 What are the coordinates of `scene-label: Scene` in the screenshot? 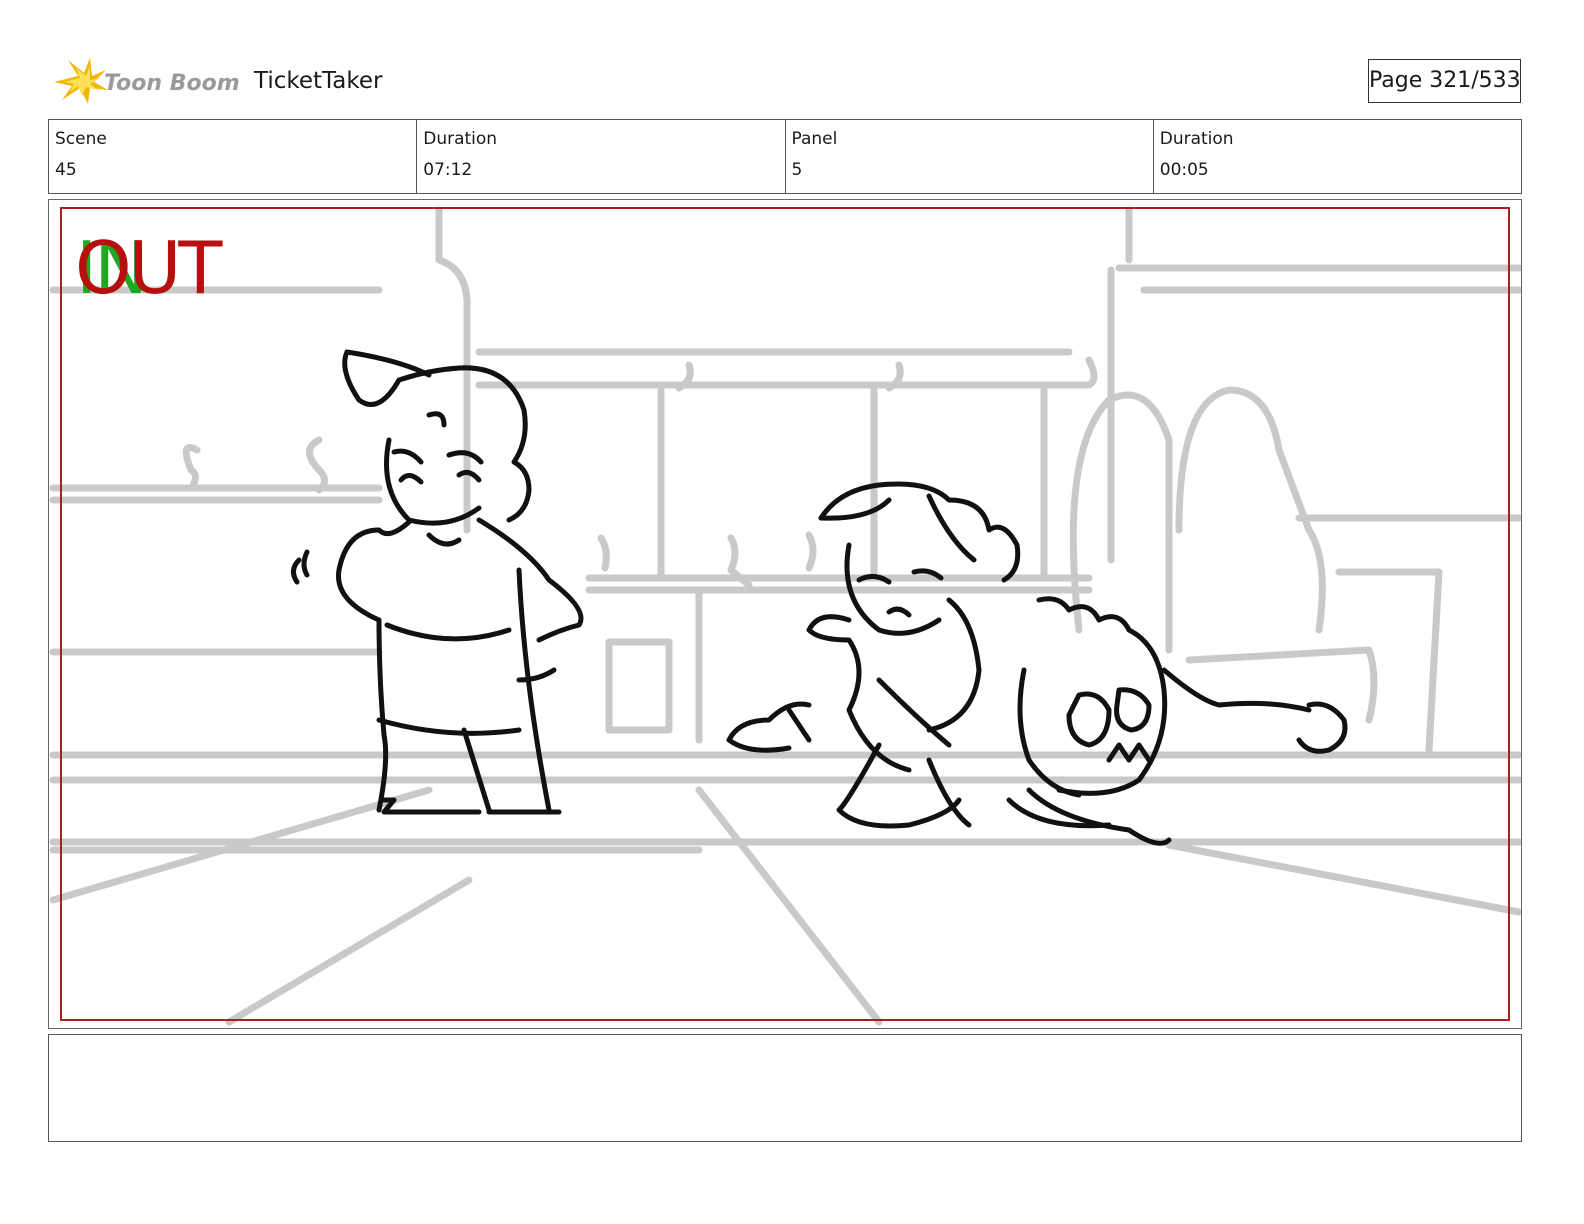 It's located at (81, 139).